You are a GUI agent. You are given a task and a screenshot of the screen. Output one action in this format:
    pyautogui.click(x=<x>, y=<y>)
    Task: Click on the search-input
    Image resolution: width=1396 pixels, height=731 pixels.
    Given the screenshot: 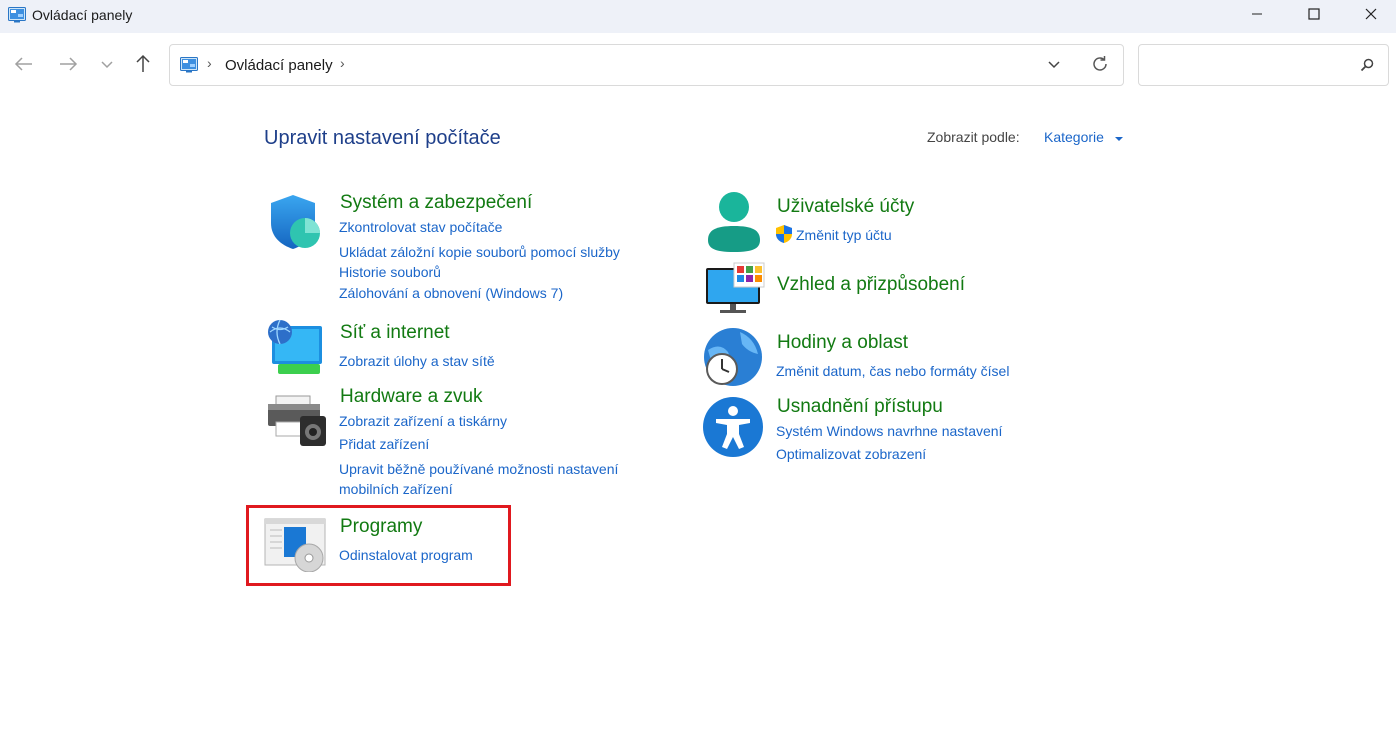 What is the action you would take?
    pyautogui.click(x=1263, y=65)
    